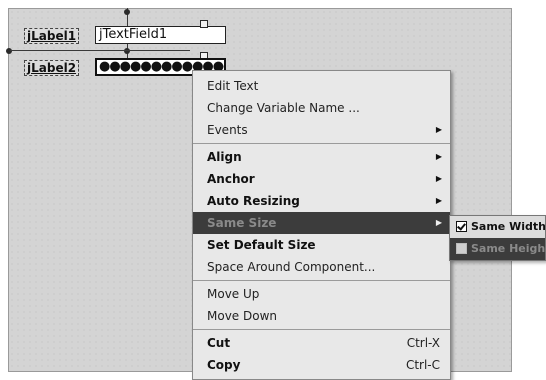 This screenshot has height=380, width=546. I want to click on menu-item-cut: Cut Ctrl-X, so click(321, 343).